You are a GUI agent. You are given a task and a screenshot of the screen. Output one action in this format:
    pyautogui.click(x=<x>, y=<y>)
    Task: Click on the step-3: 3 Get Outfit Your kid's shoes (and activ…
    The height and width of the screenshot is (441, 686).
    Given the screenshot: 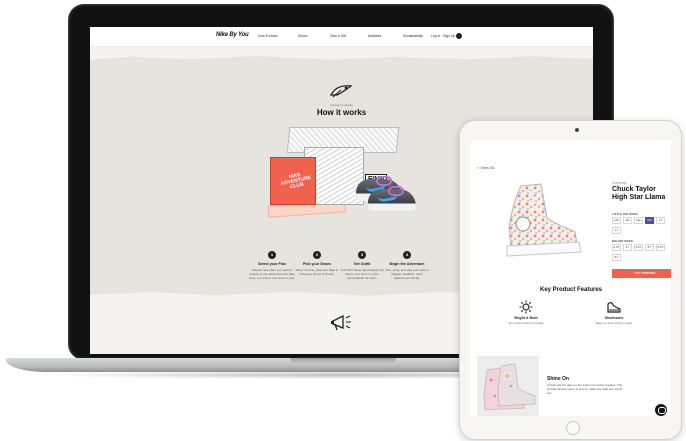 What is the action you would take?
    pyautogui.click(x=362, y=265)
    